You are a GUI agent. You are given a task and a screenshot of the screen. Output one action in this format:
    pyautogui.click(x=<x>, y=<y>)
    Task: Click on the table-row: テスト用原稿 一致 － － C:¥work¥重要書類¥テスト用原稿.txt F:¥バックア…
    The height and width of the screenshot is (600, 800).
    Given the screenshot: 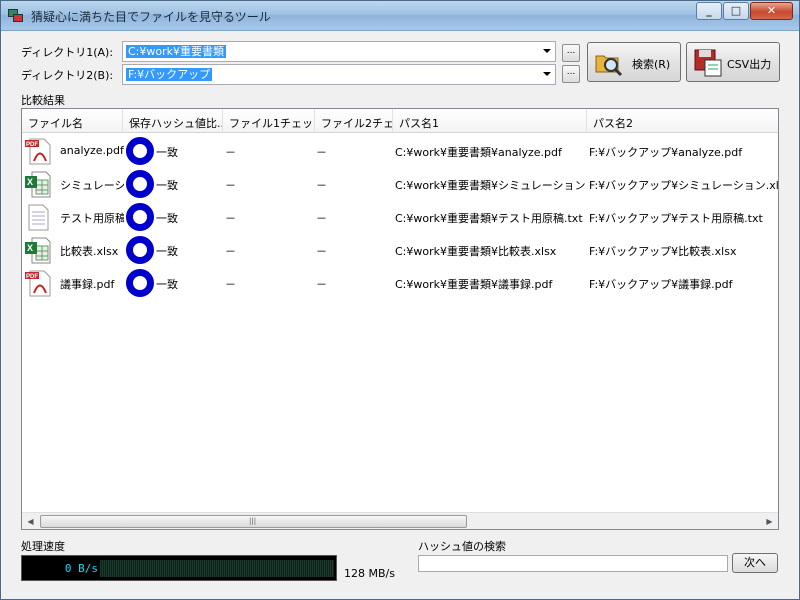 What is the action you would take?
    pyautogui.click(x=400, y=216)
    